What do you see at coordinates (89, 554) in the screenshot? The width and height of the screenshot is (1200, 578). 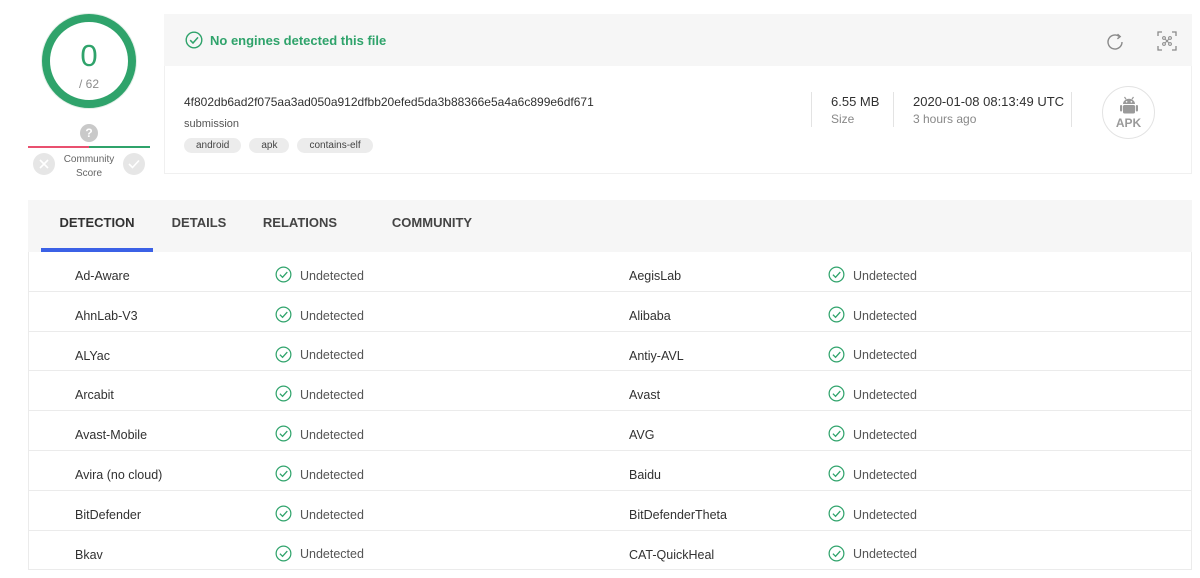 I see `engine-name: Bkav` at bounding box center [89, 554].